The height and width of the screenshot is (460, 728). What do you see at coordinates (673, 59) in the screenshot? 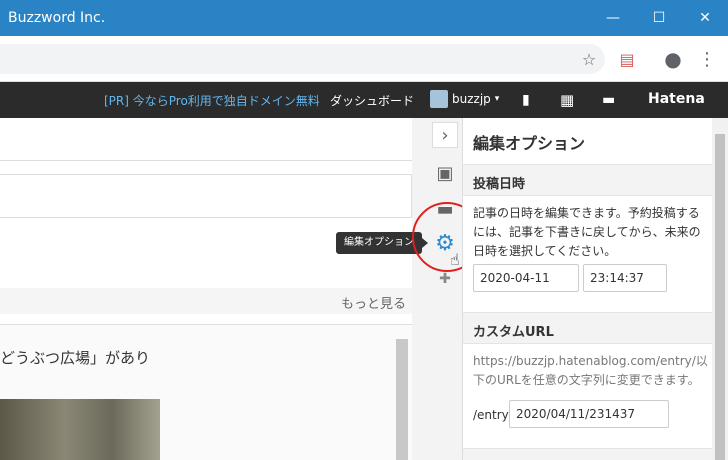
I see `profile-icon: ●` at bounding box center [673, 59].